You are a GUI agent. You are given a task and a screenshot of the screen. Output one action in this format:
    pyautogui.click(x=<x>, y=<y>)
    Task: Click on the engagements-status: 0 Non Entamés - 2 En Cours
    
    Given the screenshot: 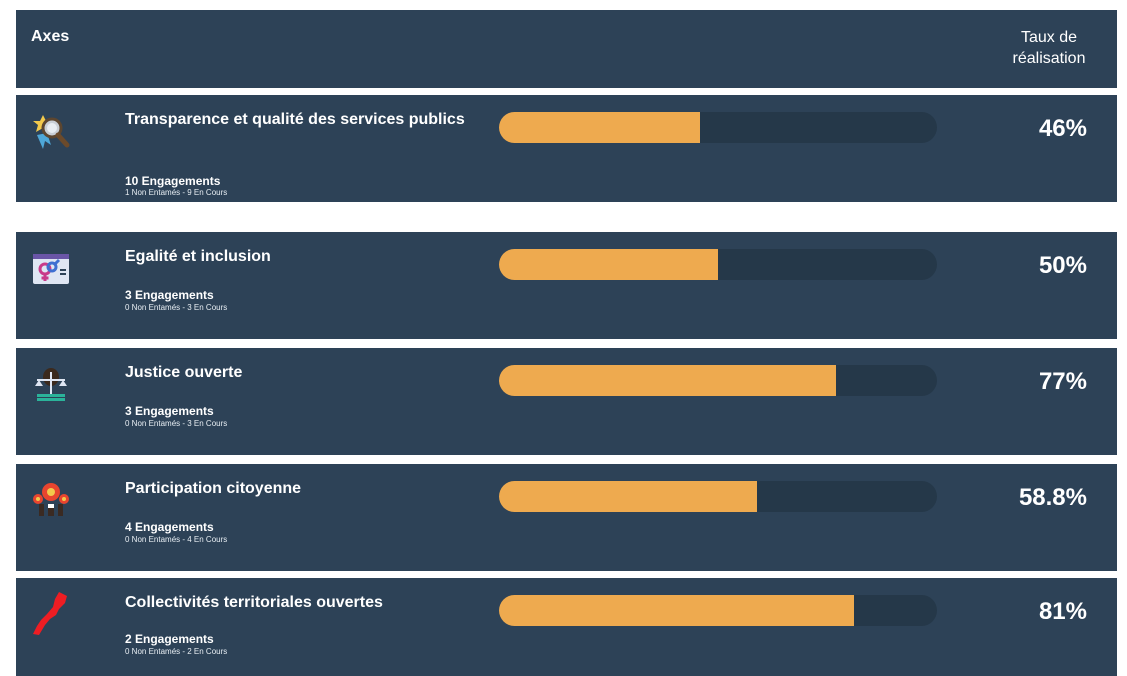 What is the action you would take?
    pyautogui.click(x=176, y=651)
    